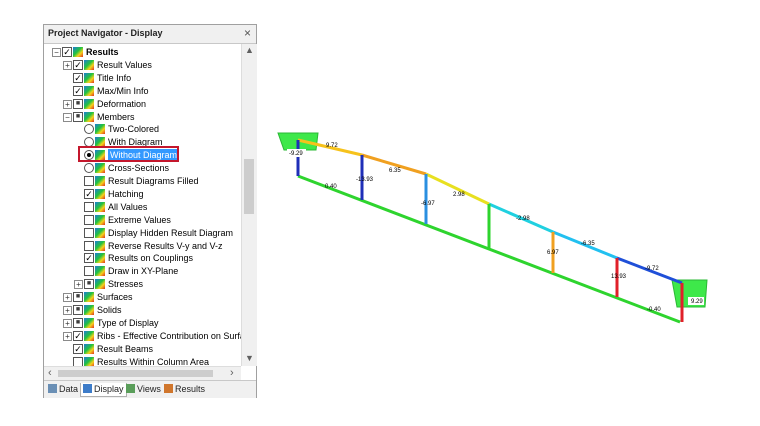  Describe the element at coordinates (619, 277) in the screenshot. I see `label-vertical-4: 13.93` at that location.